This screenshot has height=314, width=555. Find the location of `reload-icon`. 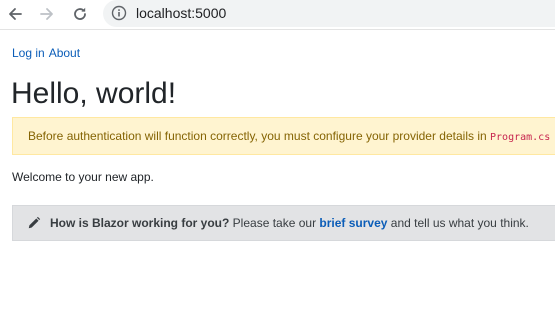

reload-icon is located at coordinates (80, 13).